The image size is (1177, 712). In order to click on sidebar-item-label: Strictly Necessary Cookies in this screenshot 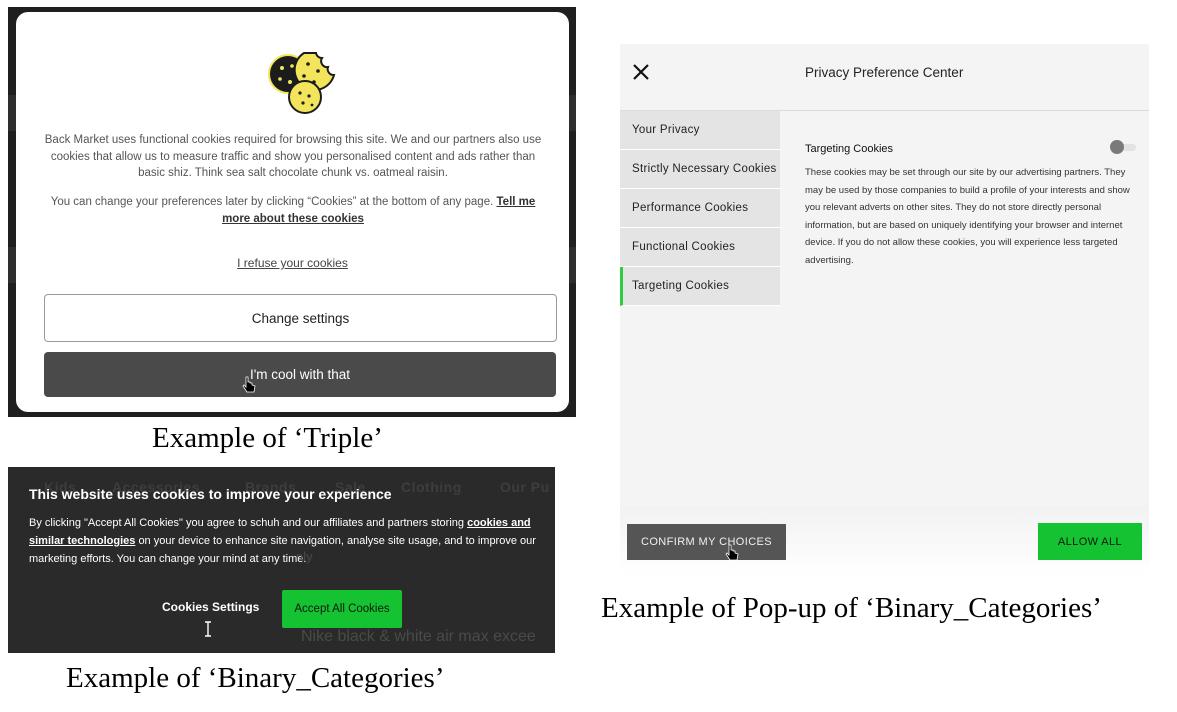, I will do `click(704, 169)`.